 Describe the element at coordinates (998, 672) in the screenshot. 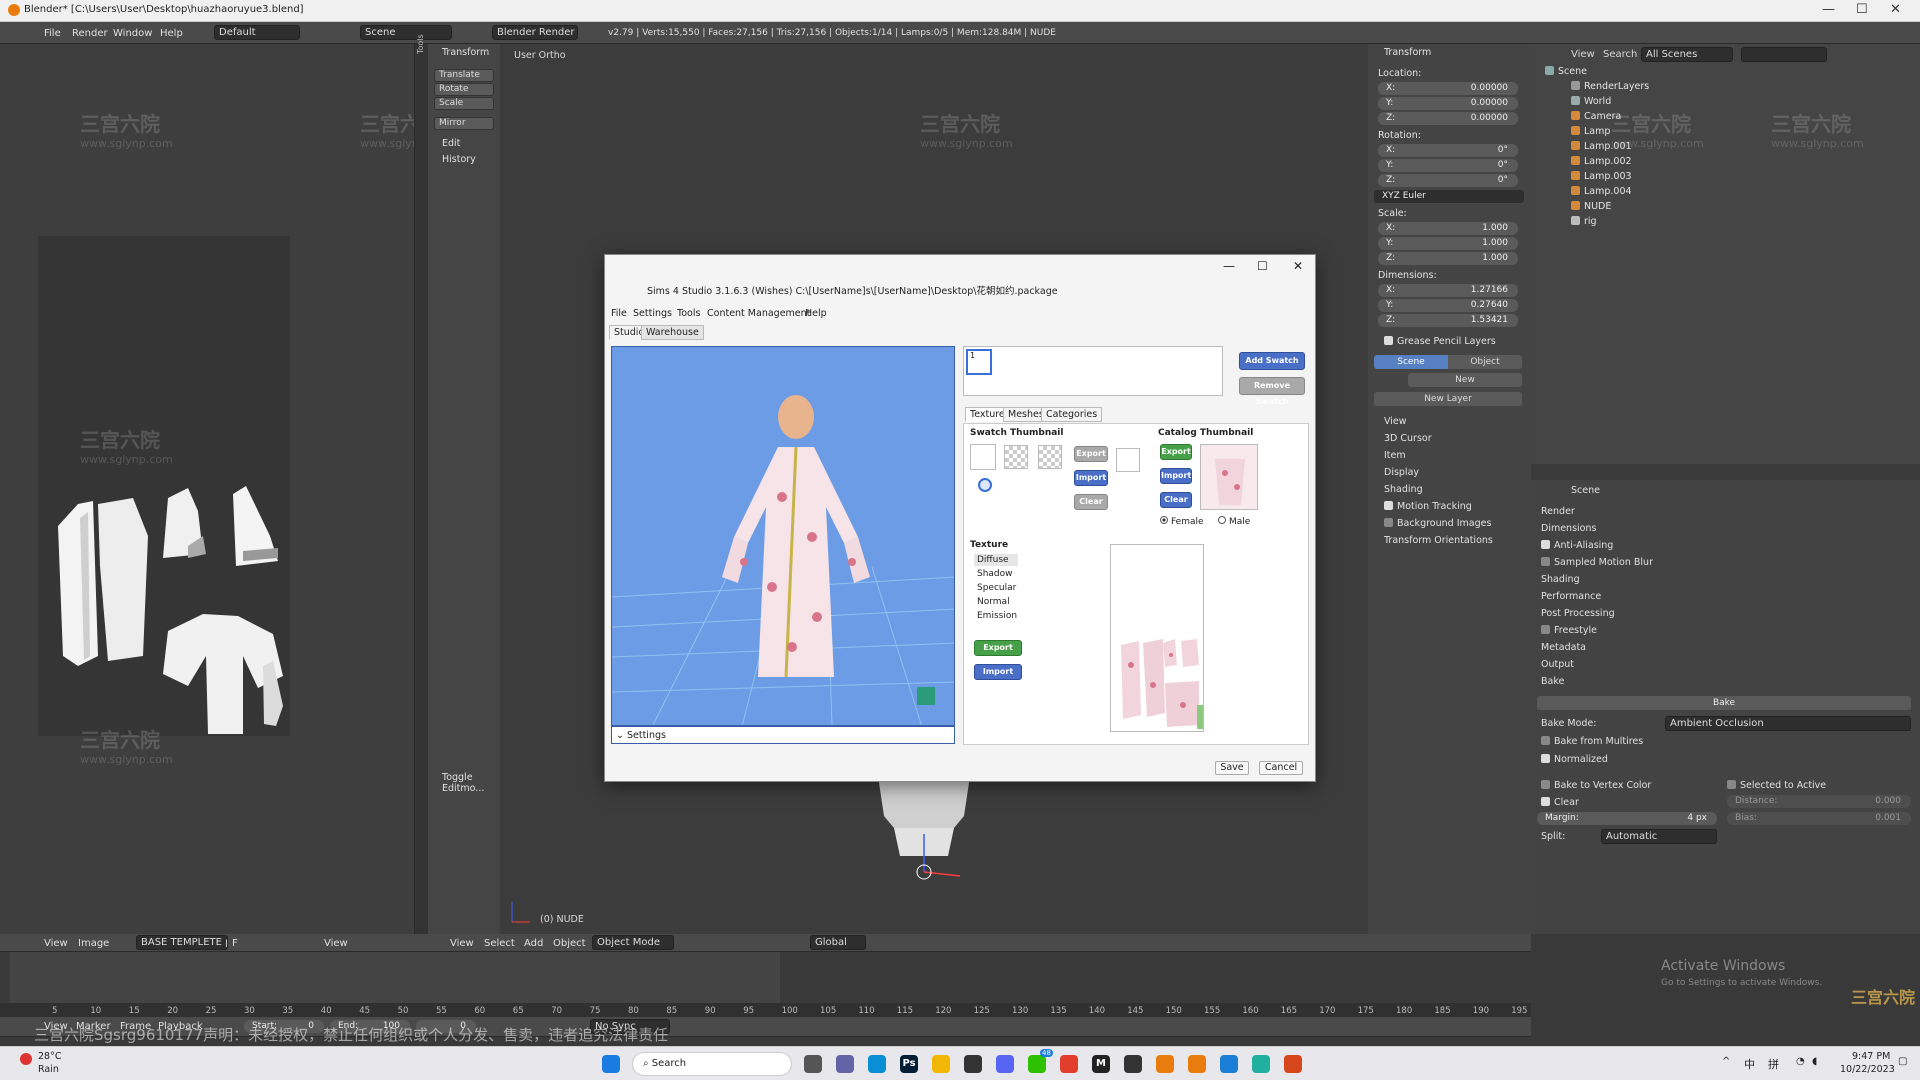

I see `texture-import-button: Import` at that location.